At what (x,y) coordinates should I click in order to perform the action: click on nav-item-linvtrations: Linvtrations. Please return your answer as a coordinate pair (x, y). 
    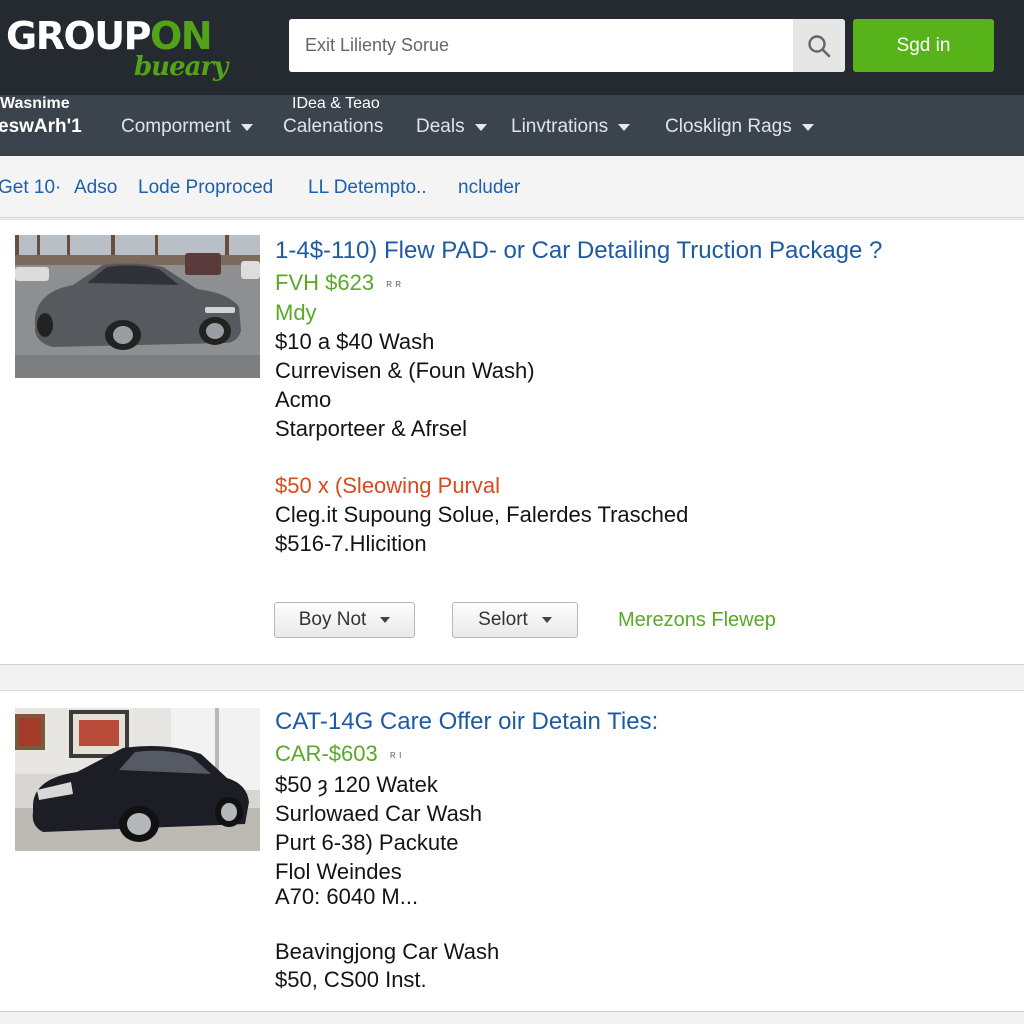
    Looking at the image, I should click on (571, 127).